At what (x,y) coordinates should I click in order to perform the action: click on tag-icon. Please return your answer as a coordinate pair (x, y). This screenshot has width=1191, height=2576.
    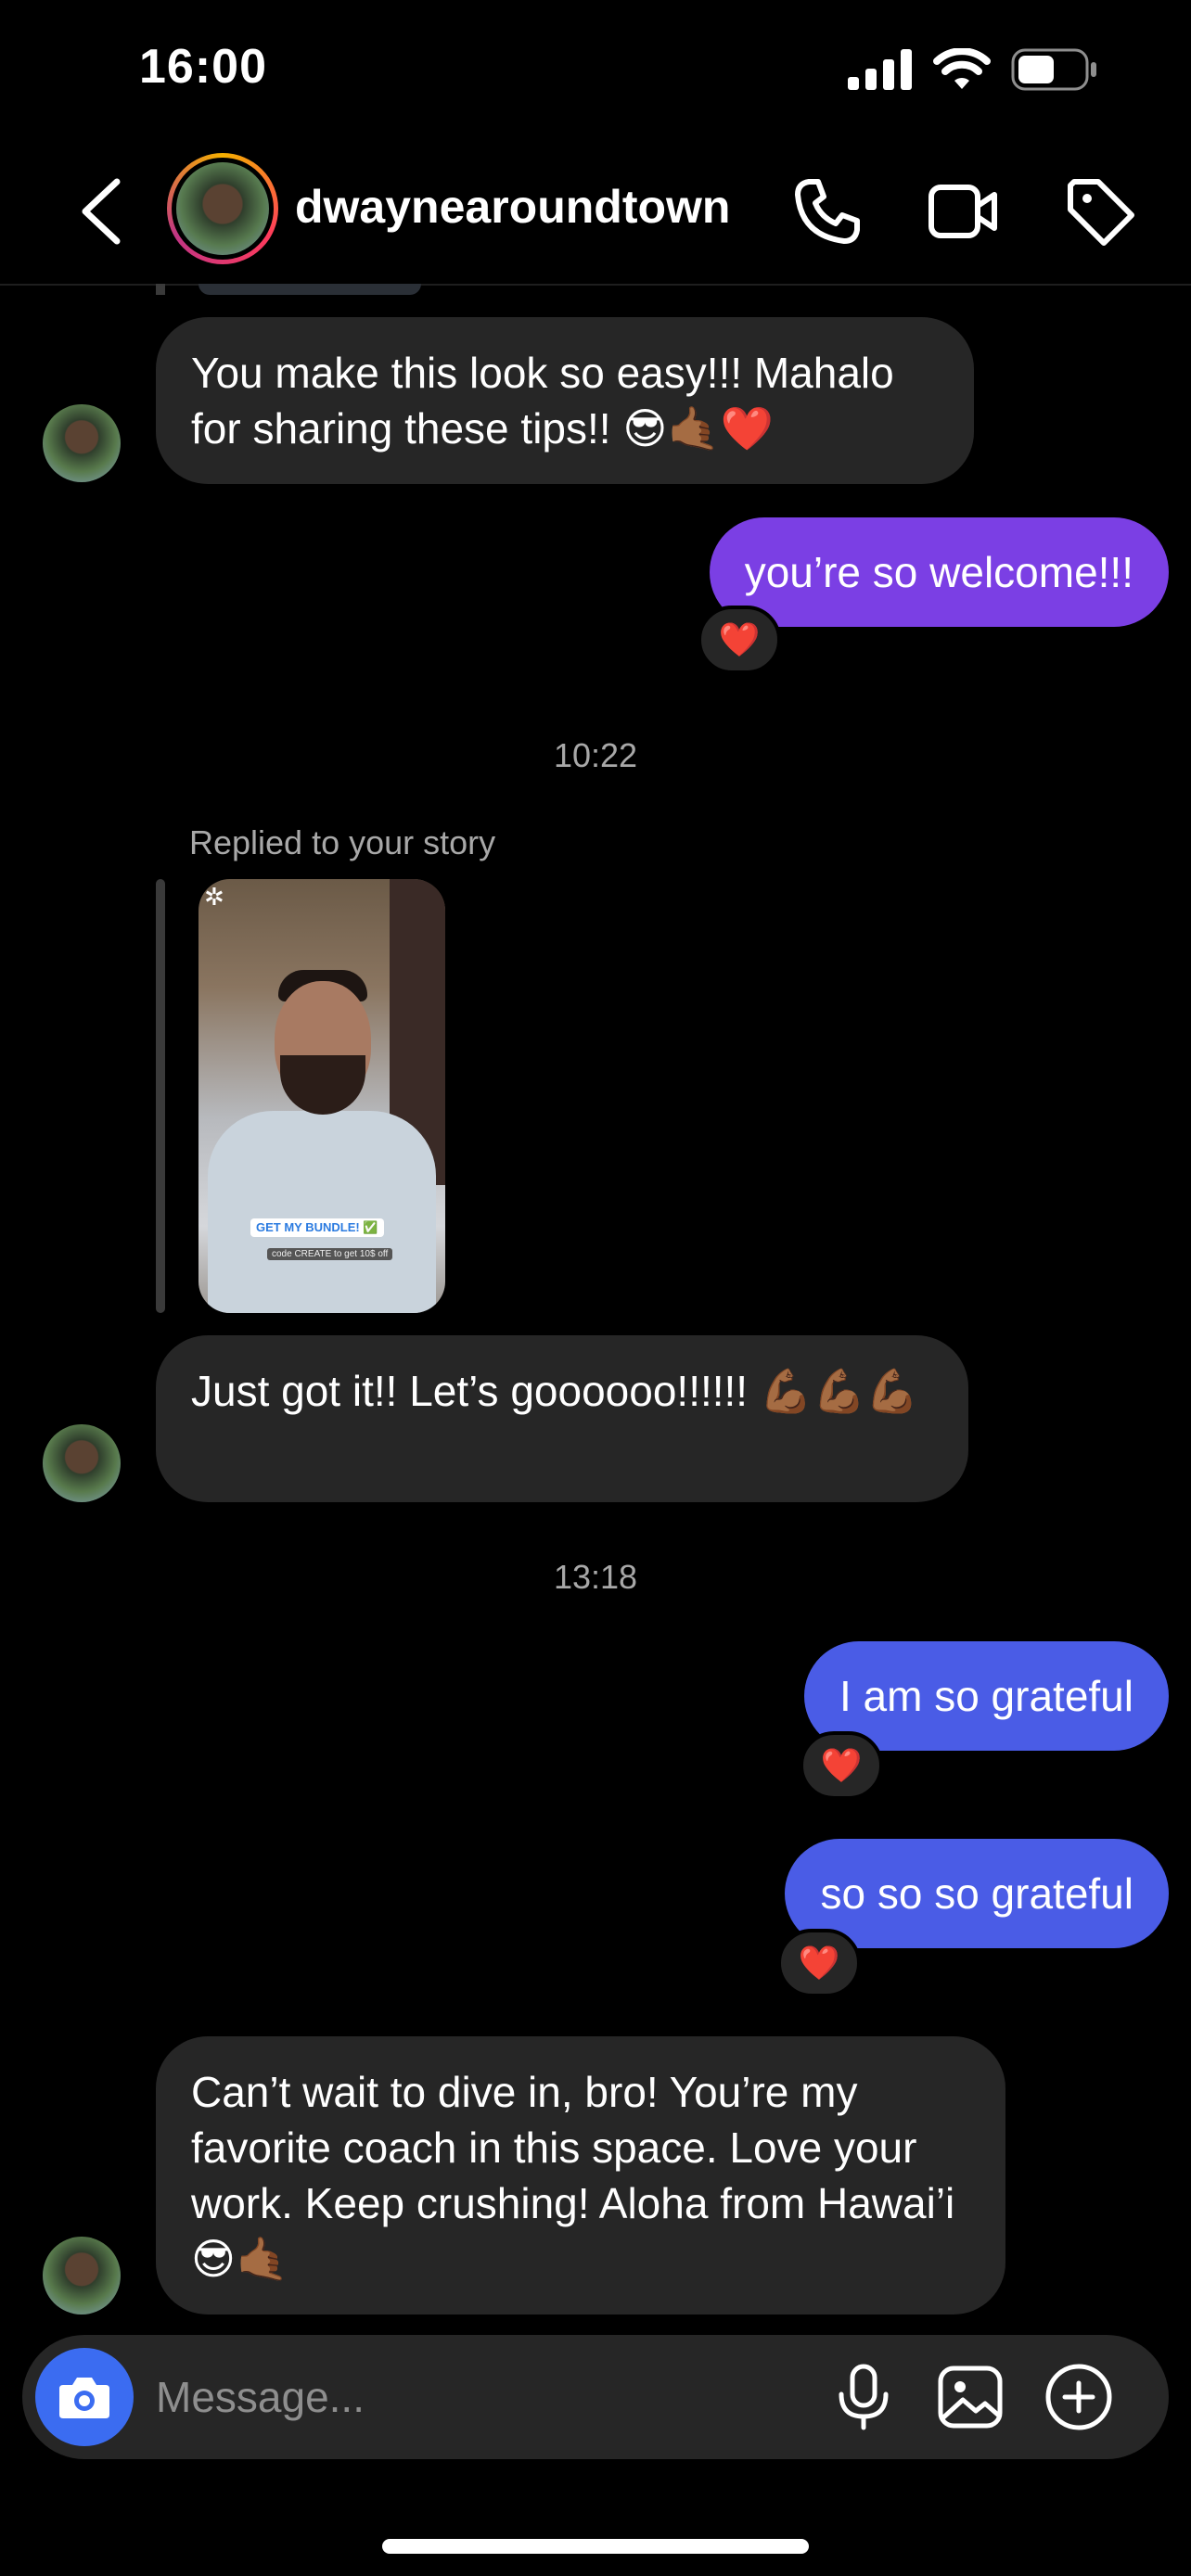
    Looking at the image, I should click on (1100, 212).